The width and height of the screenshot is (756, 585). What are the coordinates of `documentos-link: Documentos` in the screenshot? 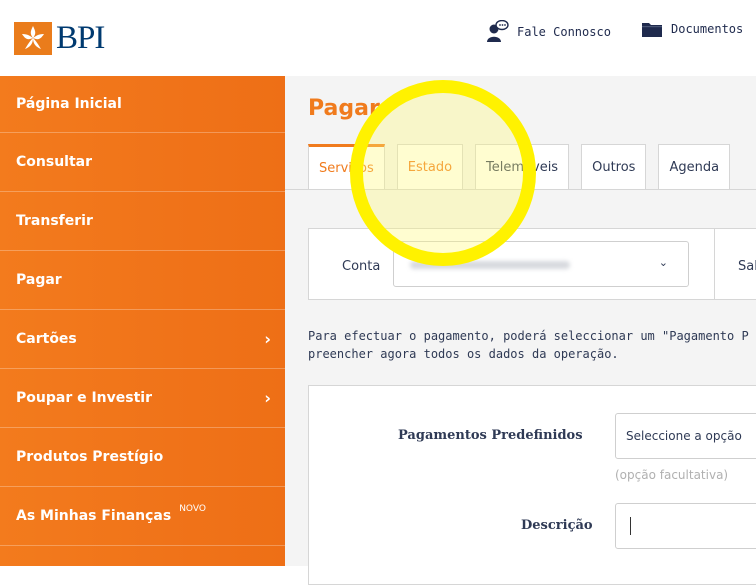 It's located at (692, 29).